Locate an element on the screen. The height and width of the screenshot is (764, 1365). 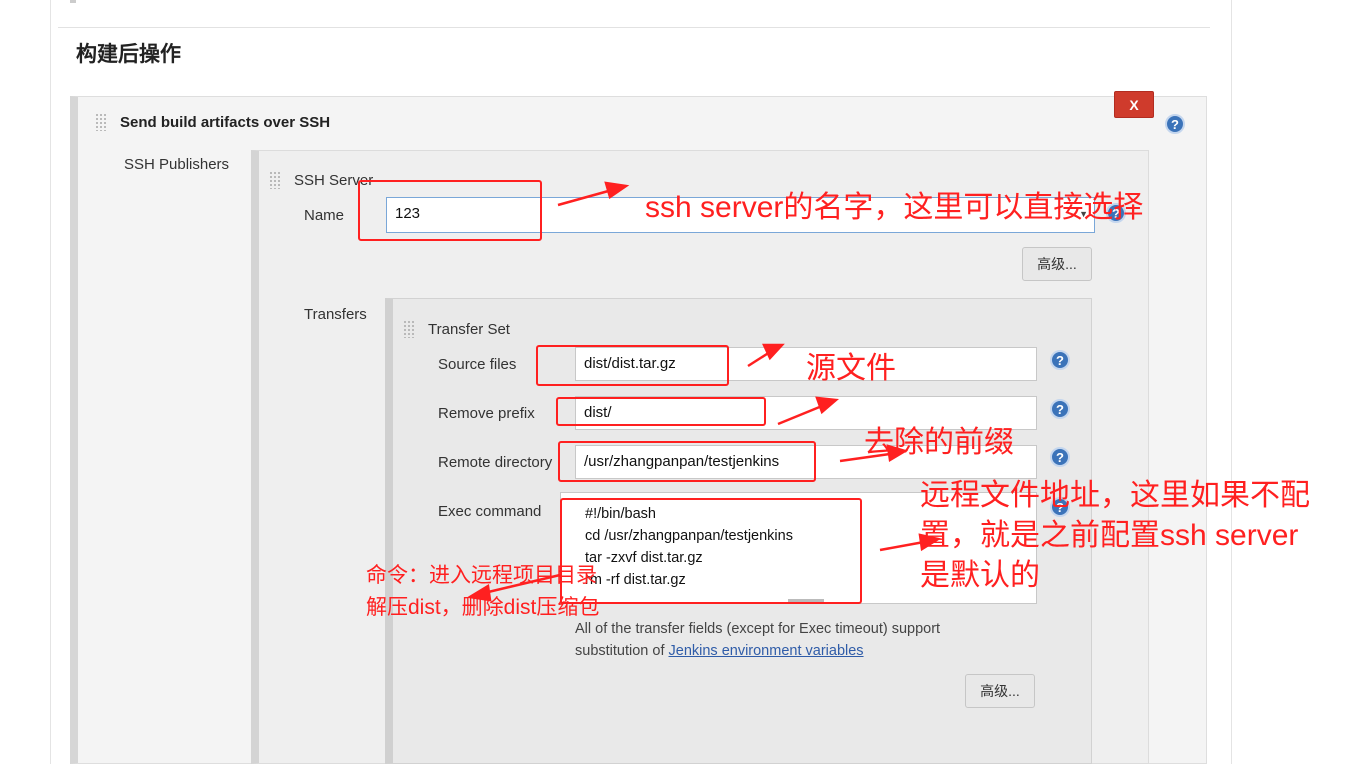
arrow-source is located at coordinates (759, 359).